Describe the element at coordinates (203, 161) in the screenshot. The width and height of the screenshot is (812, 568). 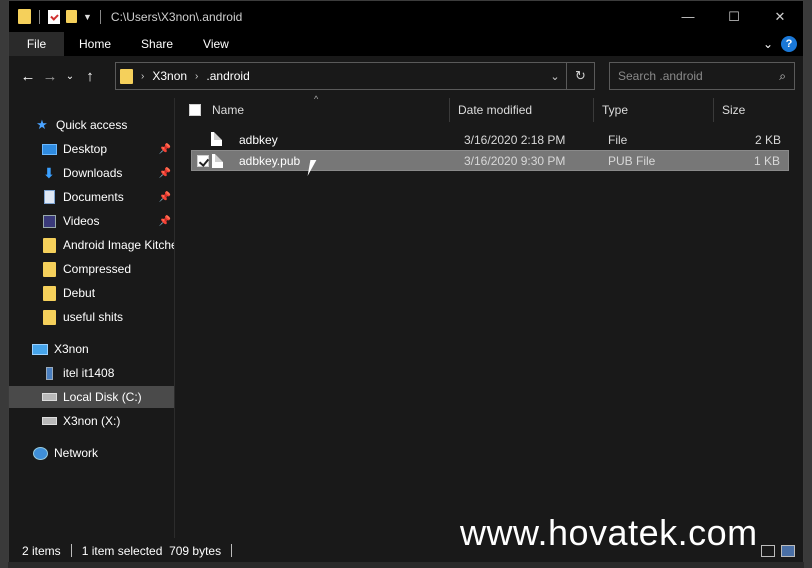
I see `row-checkbox` at that location.